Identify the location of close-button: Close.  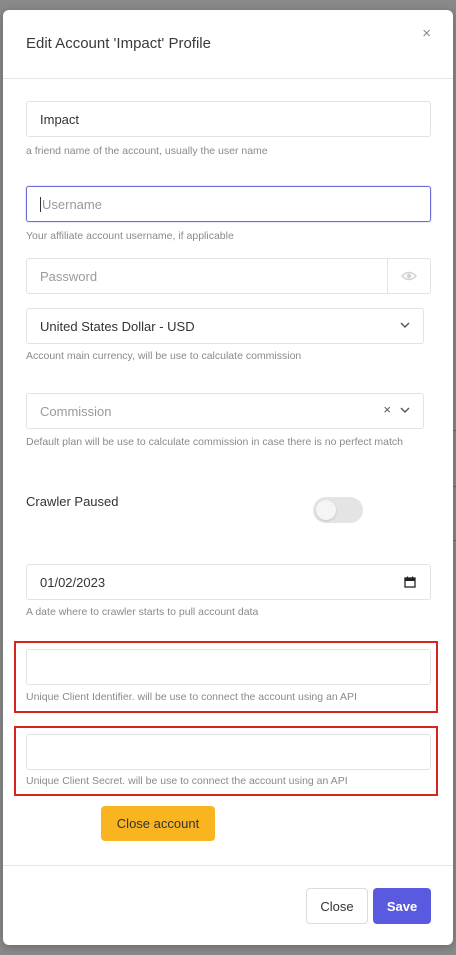
(337, 906).